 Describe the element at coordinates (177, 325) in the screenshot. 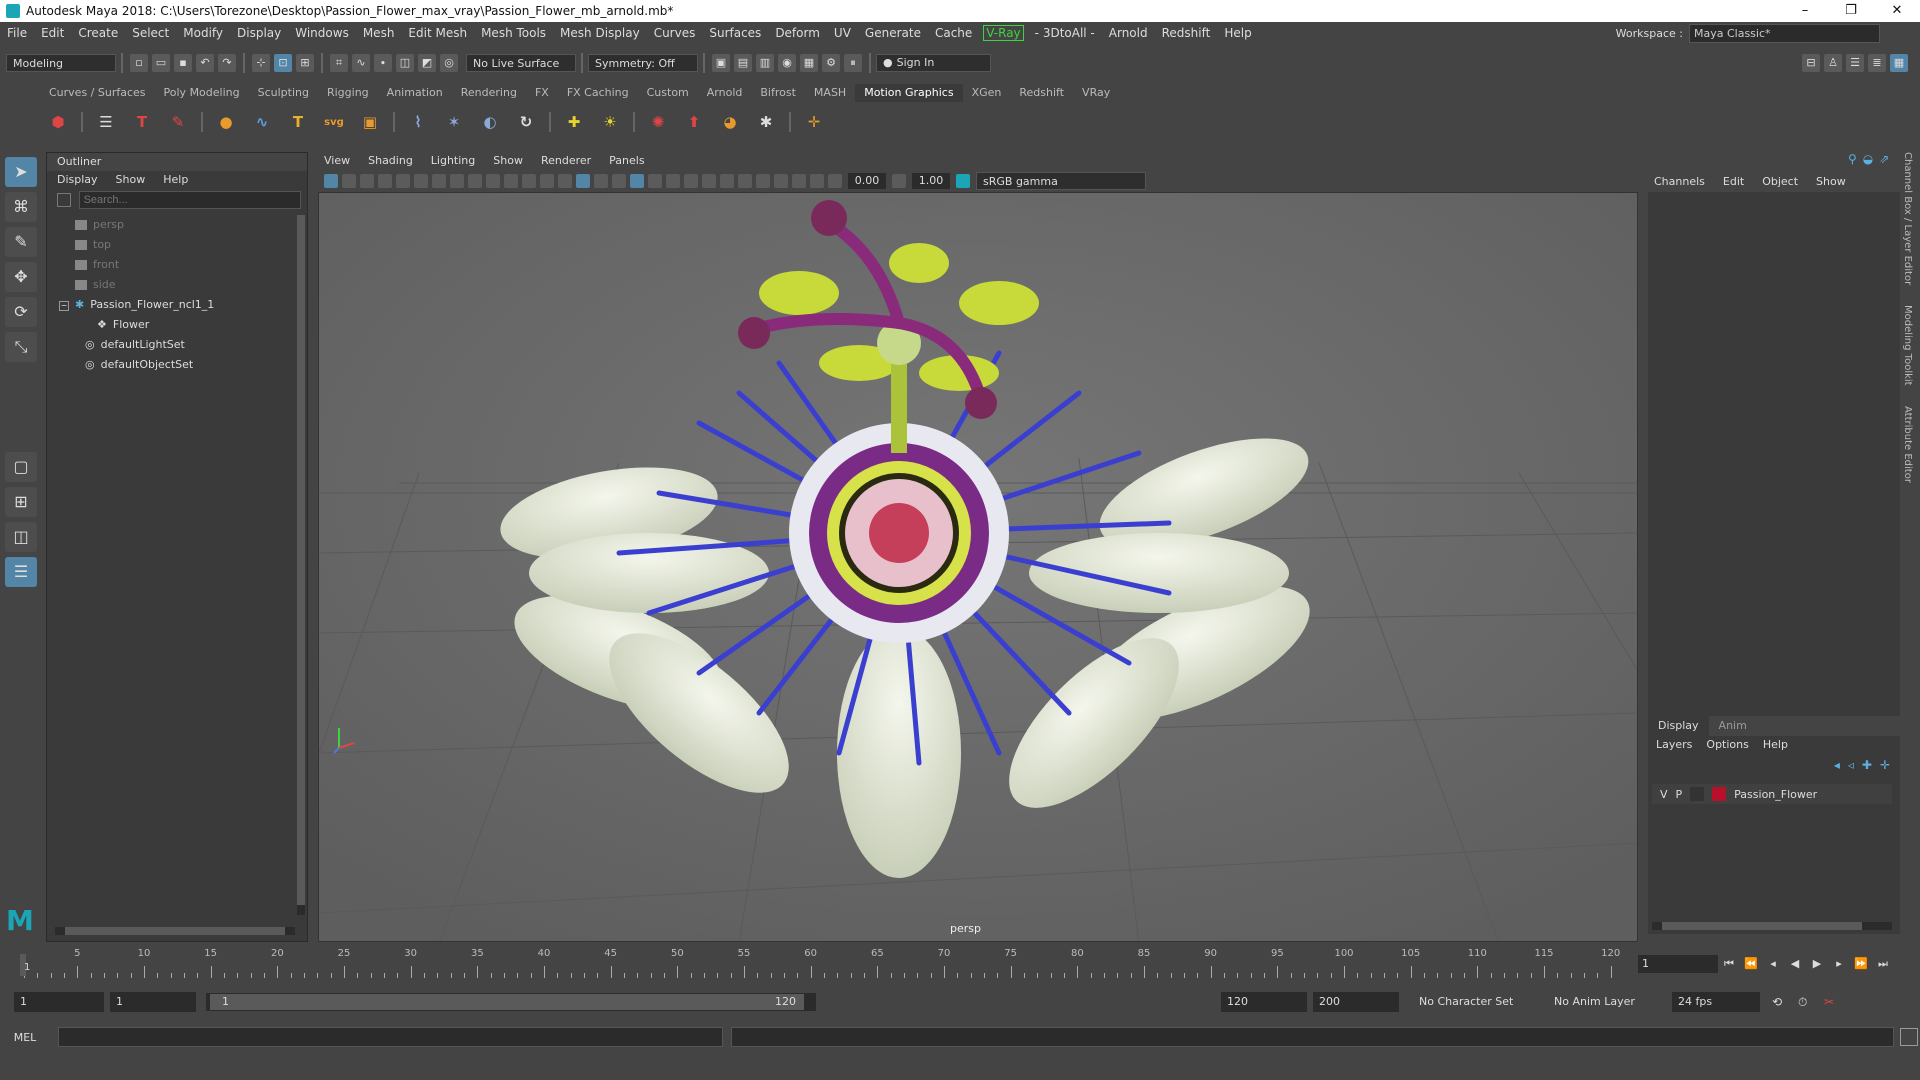

I see `outliner-item-flower: ❖ Flower` at that location.